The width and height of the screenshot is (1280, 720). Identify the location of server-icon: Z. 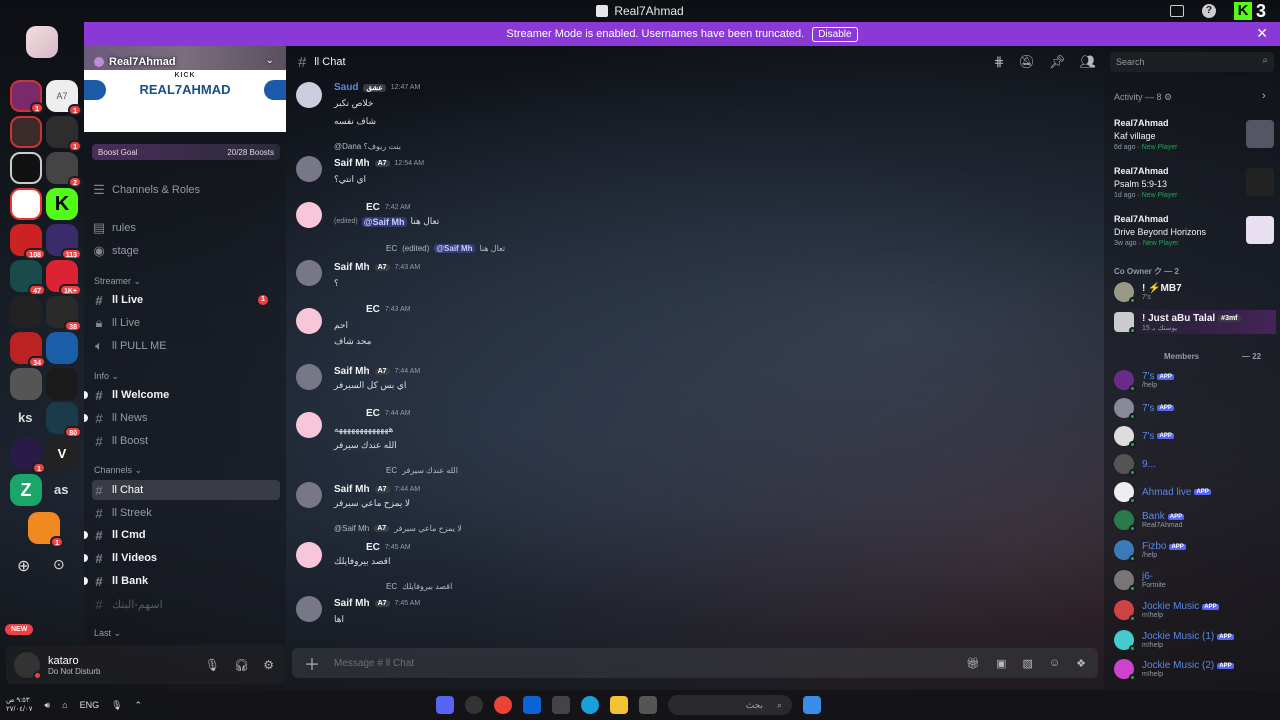
(26, 490).